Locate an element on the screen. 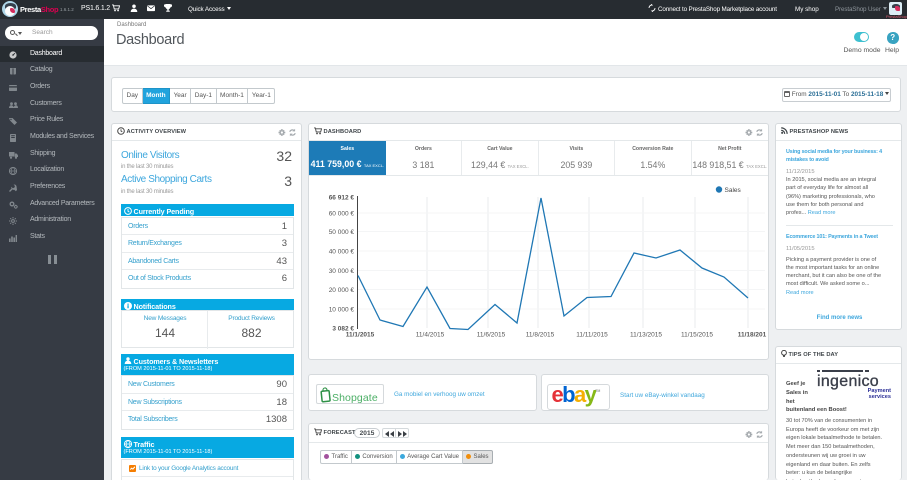 This screenshot has height=480, width=907. svg-text: 11/6/2015 is located at coordinates (491, 335).